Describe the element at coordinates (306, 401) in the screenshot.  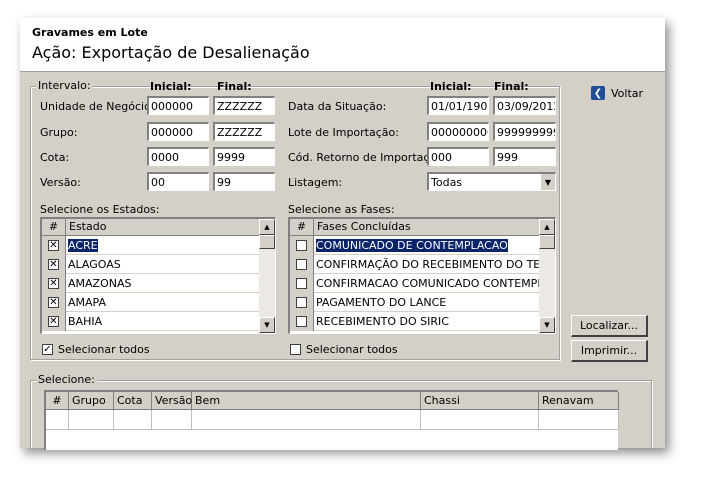
I see `grid-col-bem: Bem` at that location.